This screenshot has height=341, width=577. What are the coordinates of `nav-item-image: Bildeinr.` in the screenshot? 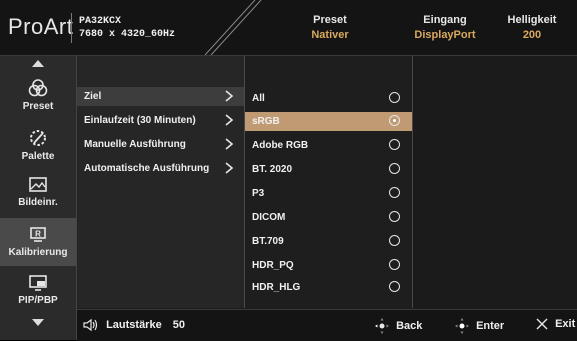 It's located at (38, 197).